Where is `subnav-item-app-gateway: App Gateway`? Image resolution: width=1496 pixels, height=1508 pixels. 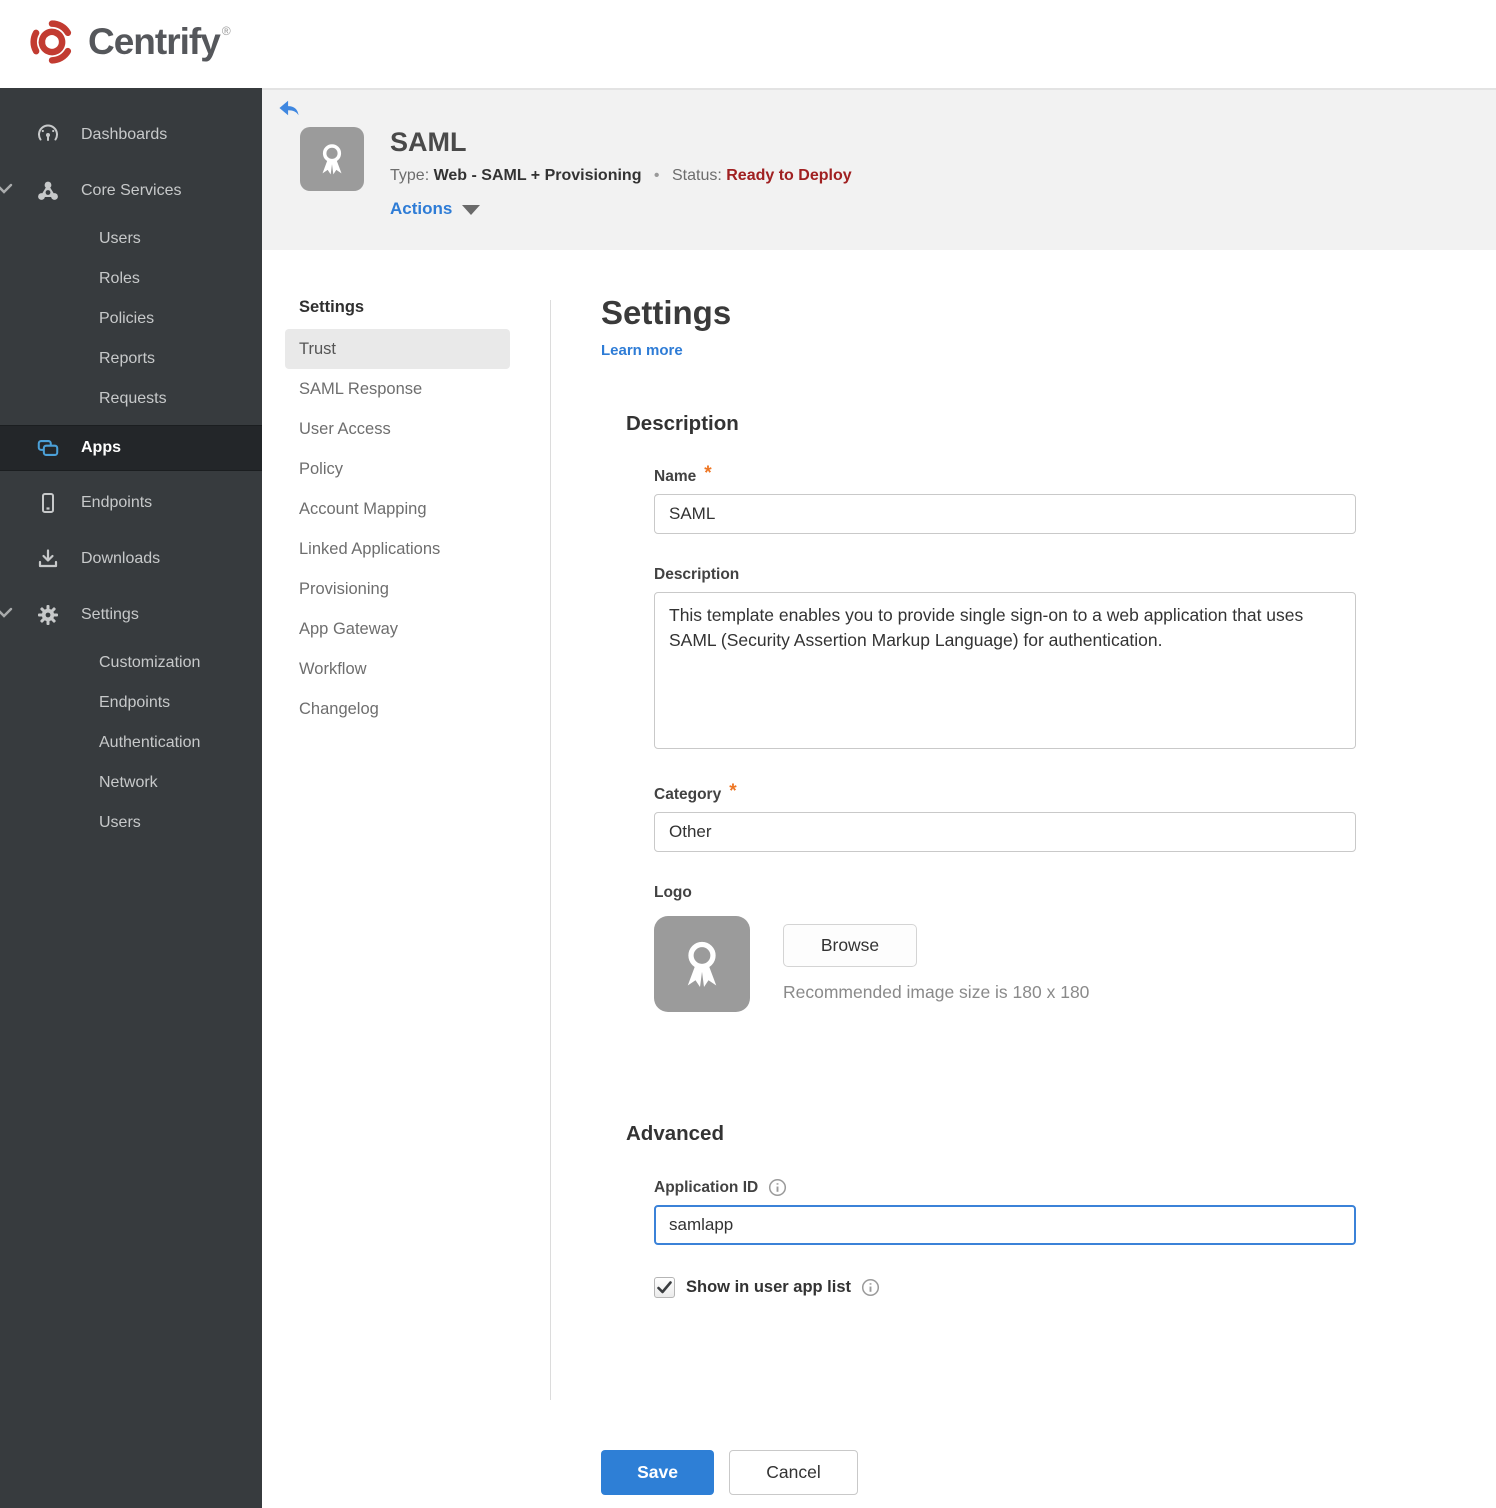
subnav-item-app-gateway: App Gateway is located at coordinates (424, 629).